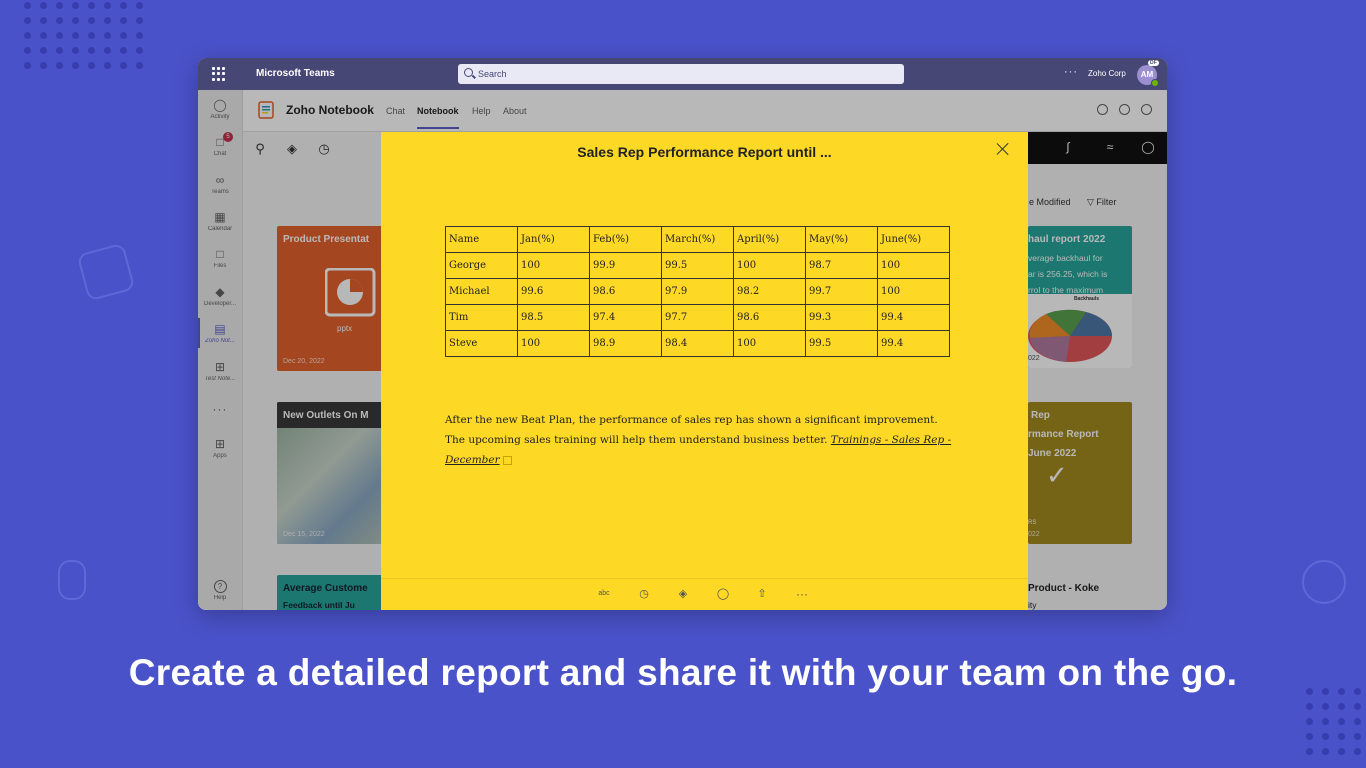  What do you see at coordinates (697, 265) in the screenshot?
I see `table-cell: 99.5` at bounding box center [697, 265].